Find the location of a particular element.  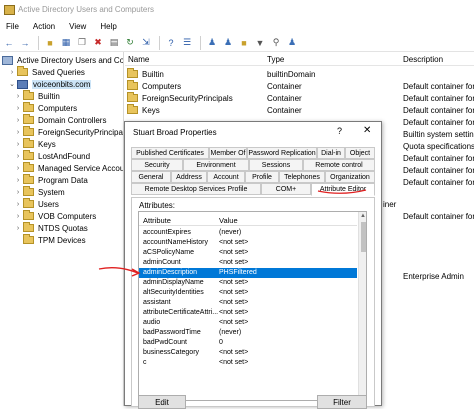

copy-icon: ❐ is located at coordinates (82, 43).